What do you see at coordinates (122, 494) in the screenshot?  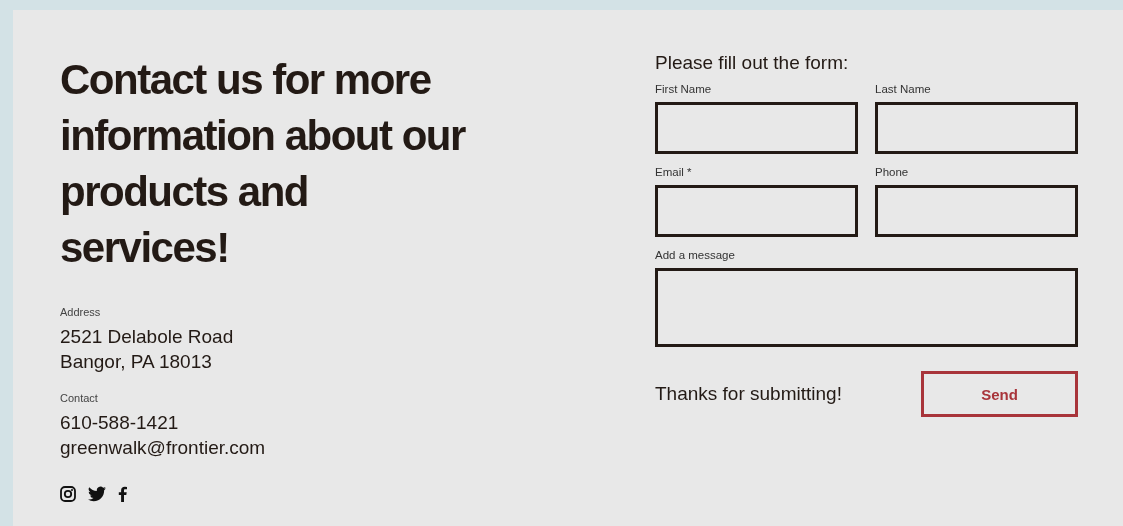 I see `facebook-icon` at bounding box center [122, 494].